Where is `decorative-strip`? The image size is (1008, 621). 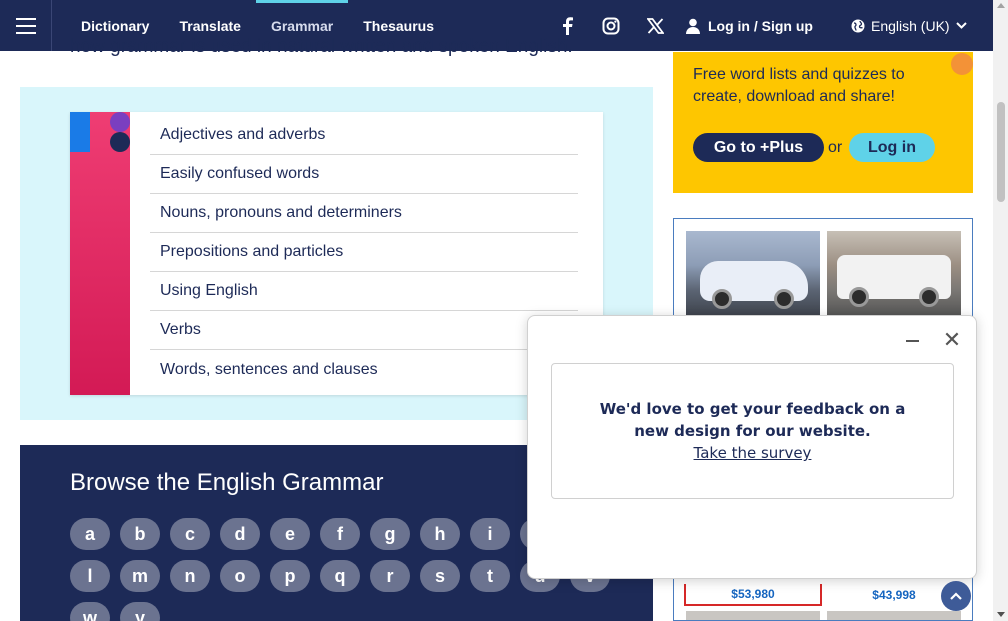 decorative-strip is located at coordinates (100, 253).